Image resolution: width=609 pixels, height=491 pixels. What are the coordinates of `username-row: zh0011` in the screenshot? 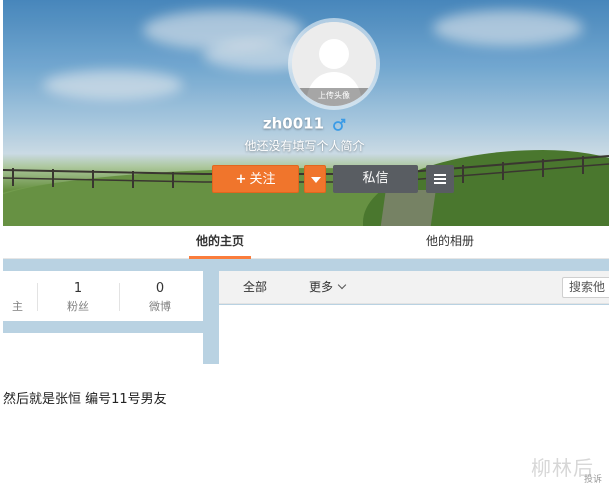 It's located at (304, 124).